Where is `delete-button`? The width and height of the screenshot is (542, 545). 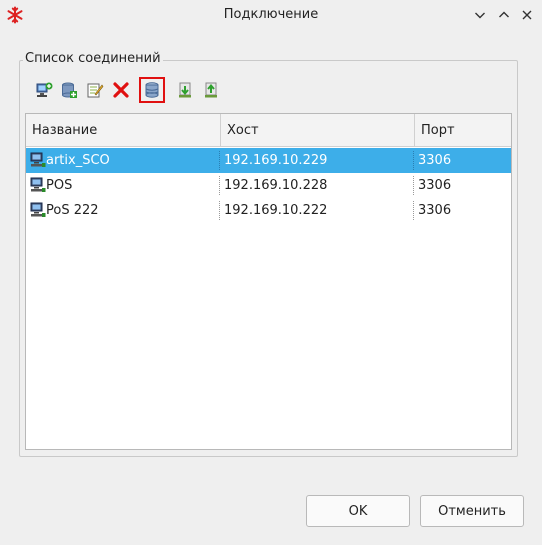
delete-button is located at coordinates (121, 90).